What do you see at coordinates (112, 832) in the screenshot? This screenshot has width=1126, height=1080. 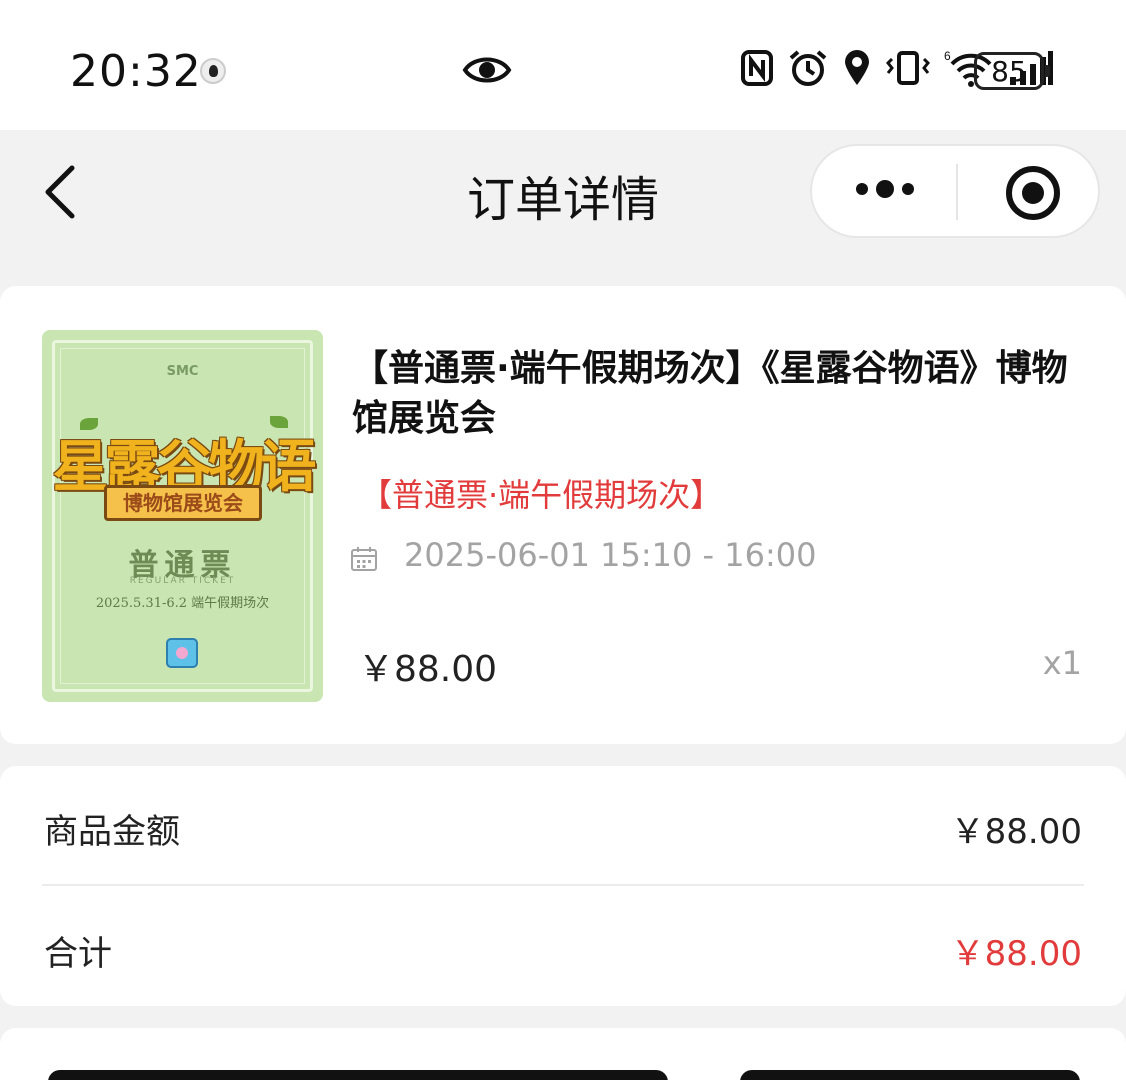 I see `goods-amount-label: 商品金额` at bounding box center [112, 832].